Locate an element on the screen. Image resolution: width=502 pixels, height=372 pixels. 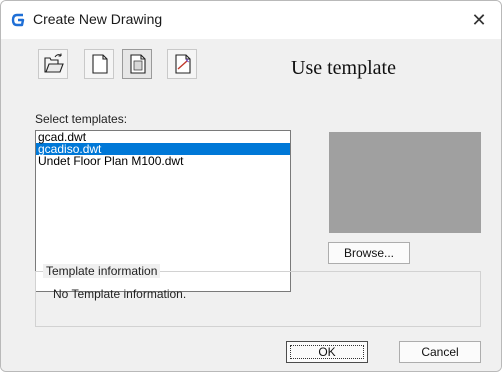
blank-drawing-icon is located at coordinates (100, 64).